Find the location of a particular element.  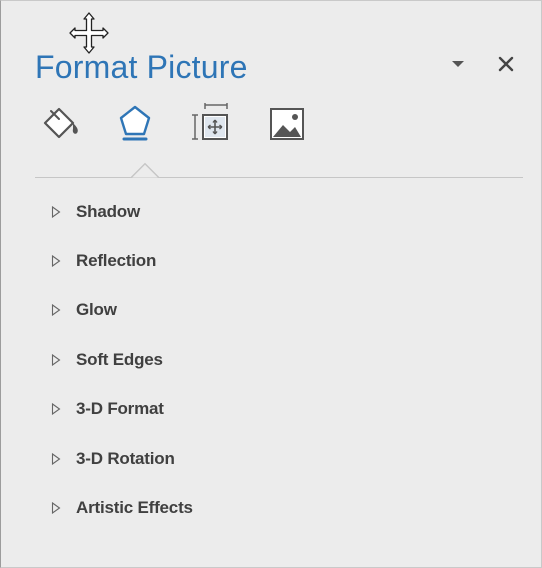

close-button is located at coordinates (506, 64).